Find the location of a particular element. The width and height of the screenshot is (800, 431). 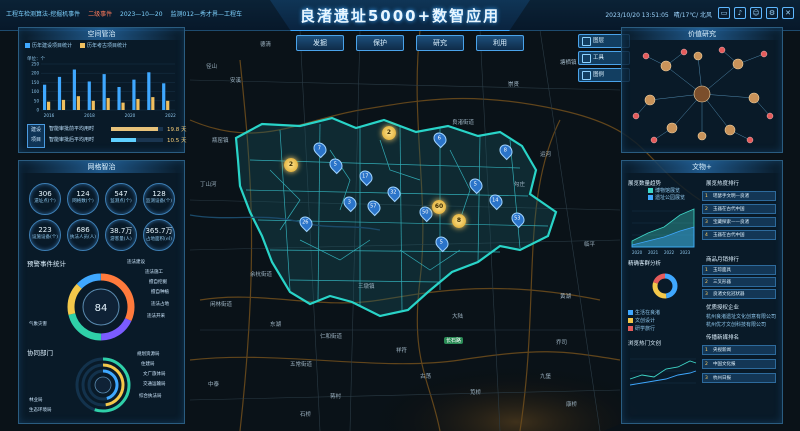

map-town-label: 康桥 is located at coordinates (572, 405).